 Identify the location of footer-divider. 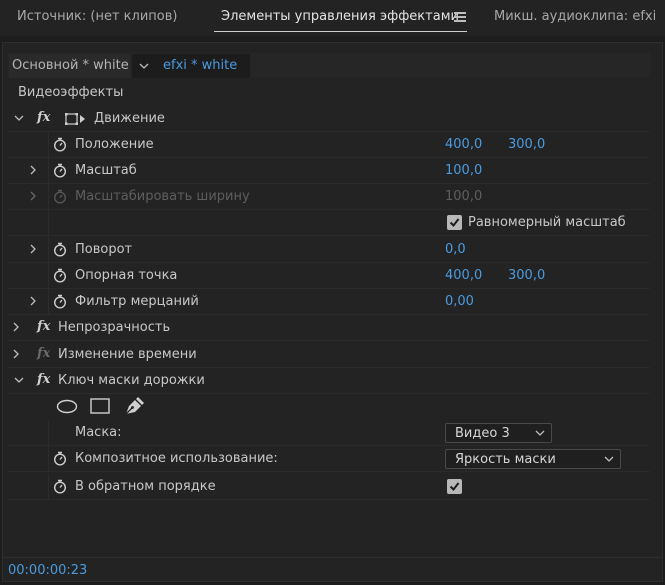
(332, 557).